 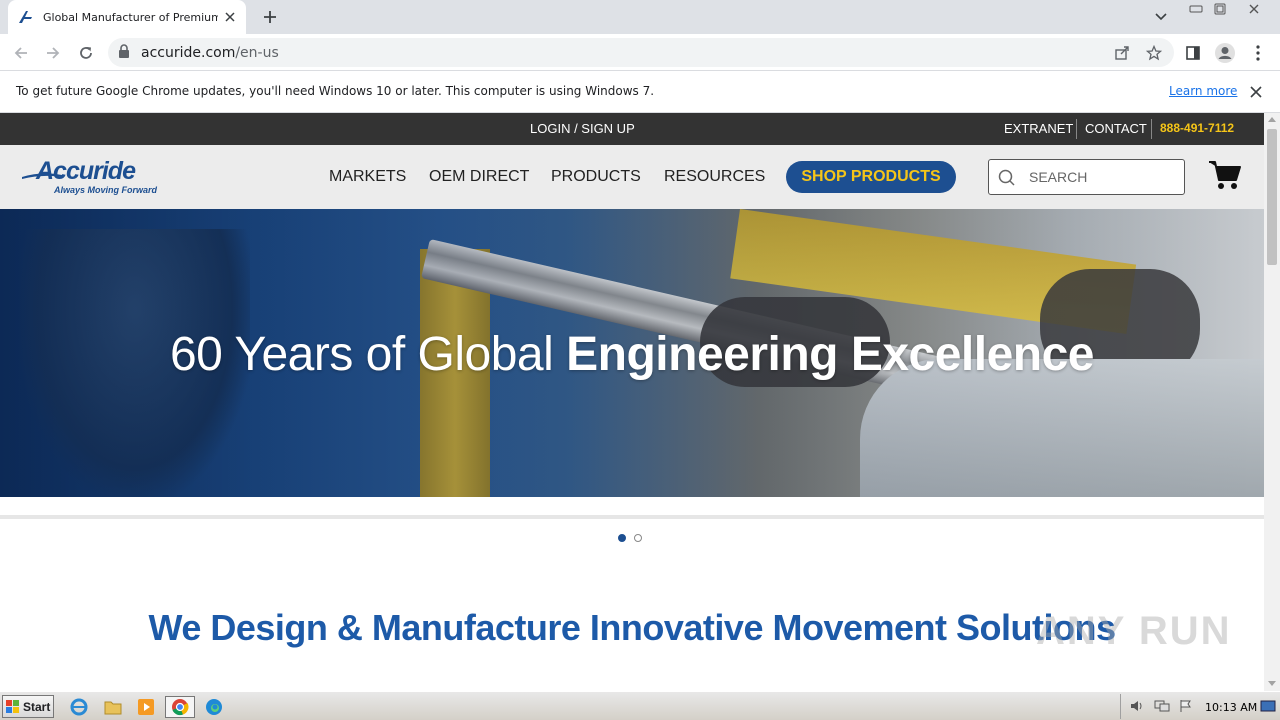 What do you see at coordinates (26, 17) in the screenshot?
I see `accuride-favicon-icon` at bounding box center [26, 17].